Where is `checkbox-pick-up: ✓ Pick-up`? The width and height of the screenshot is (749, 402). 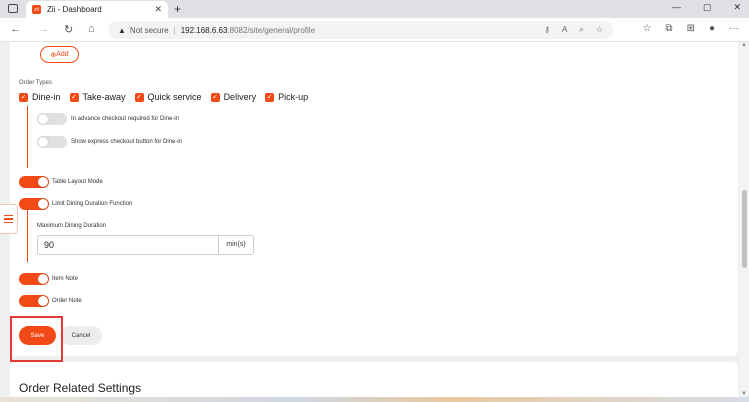 checkbox-pick-up: ✓ Pick-up is located at coordinates (286, 97).